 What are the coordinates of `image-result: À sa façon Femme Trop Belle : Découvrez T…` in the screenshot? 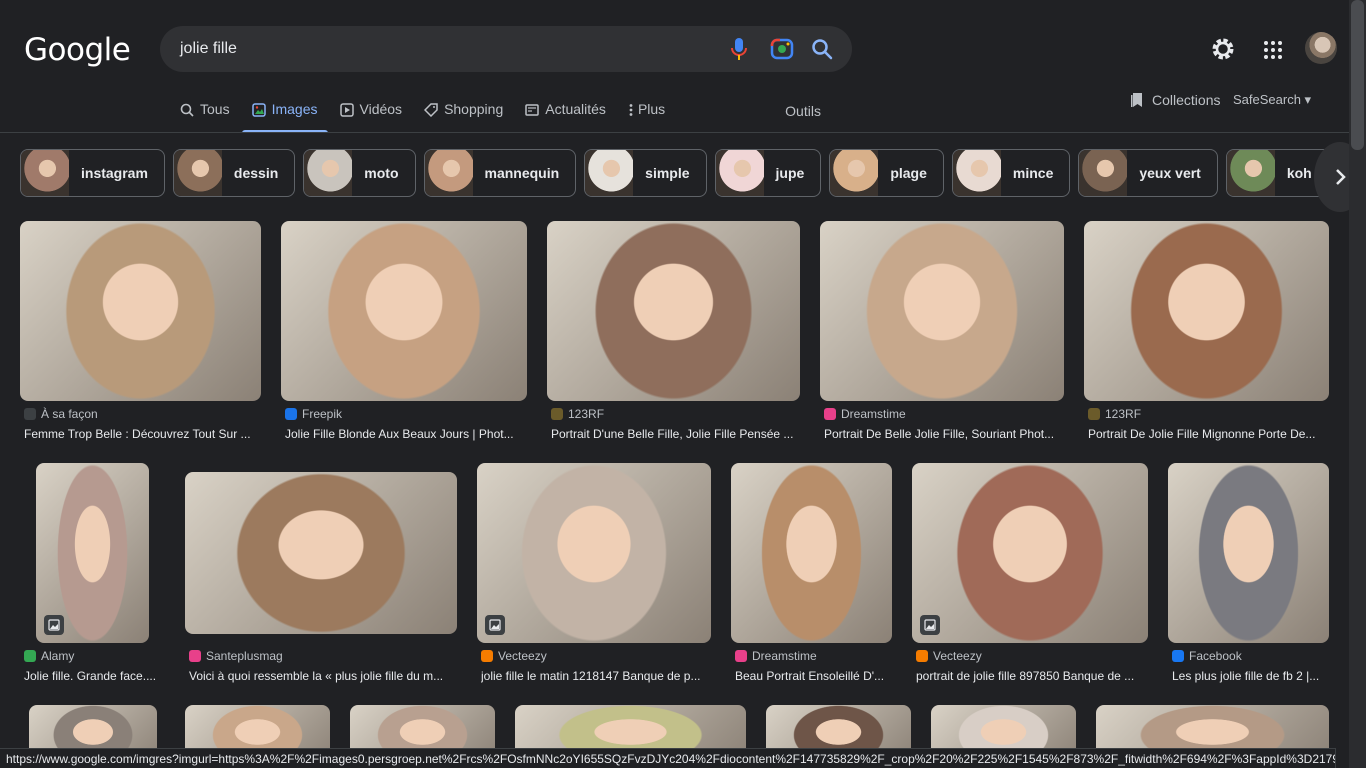 It's located at (140, 341).